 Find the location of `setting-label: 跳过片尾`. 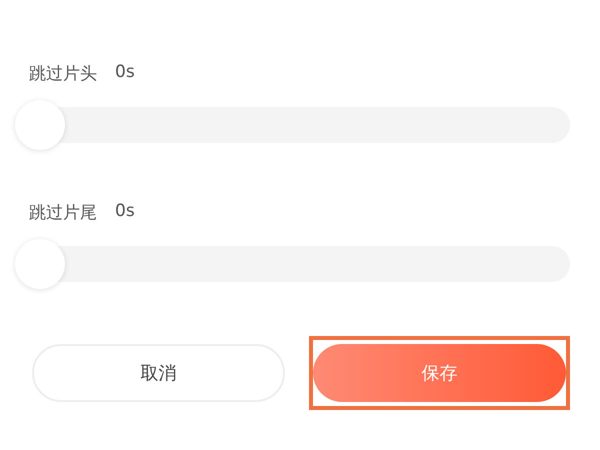

setting-label: 跳过片尾 is located at coordinates (63, 213).